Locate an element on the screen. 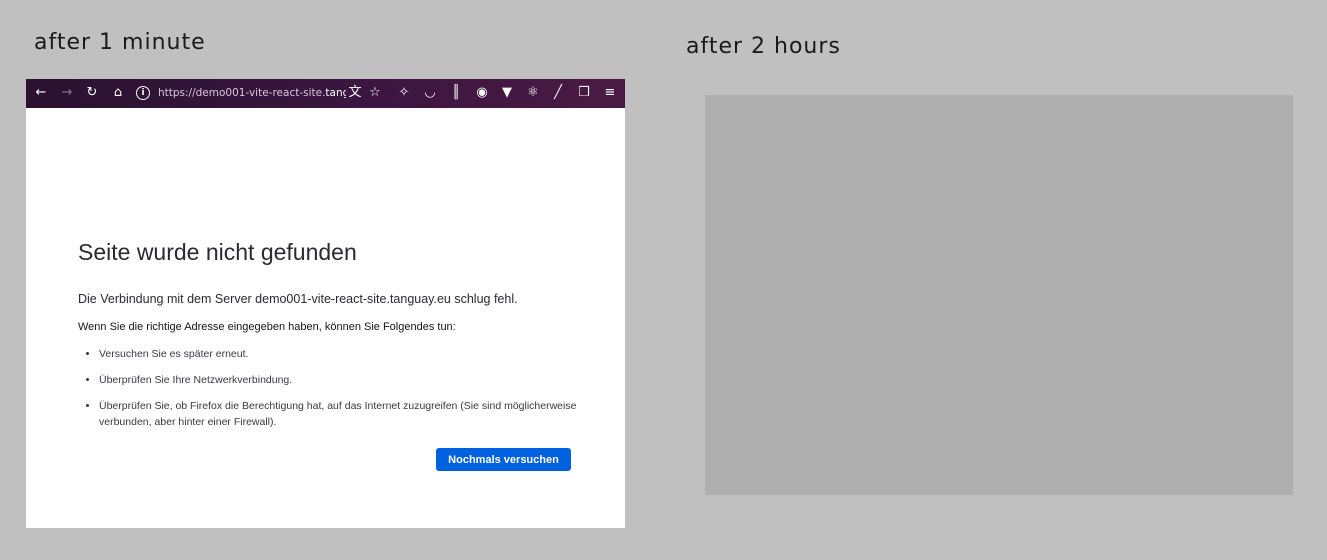 Image resolution: width=1327 pixels, height=560 pixels. retry-button: Nochmals versuchen is located at coordinates (503, 459).